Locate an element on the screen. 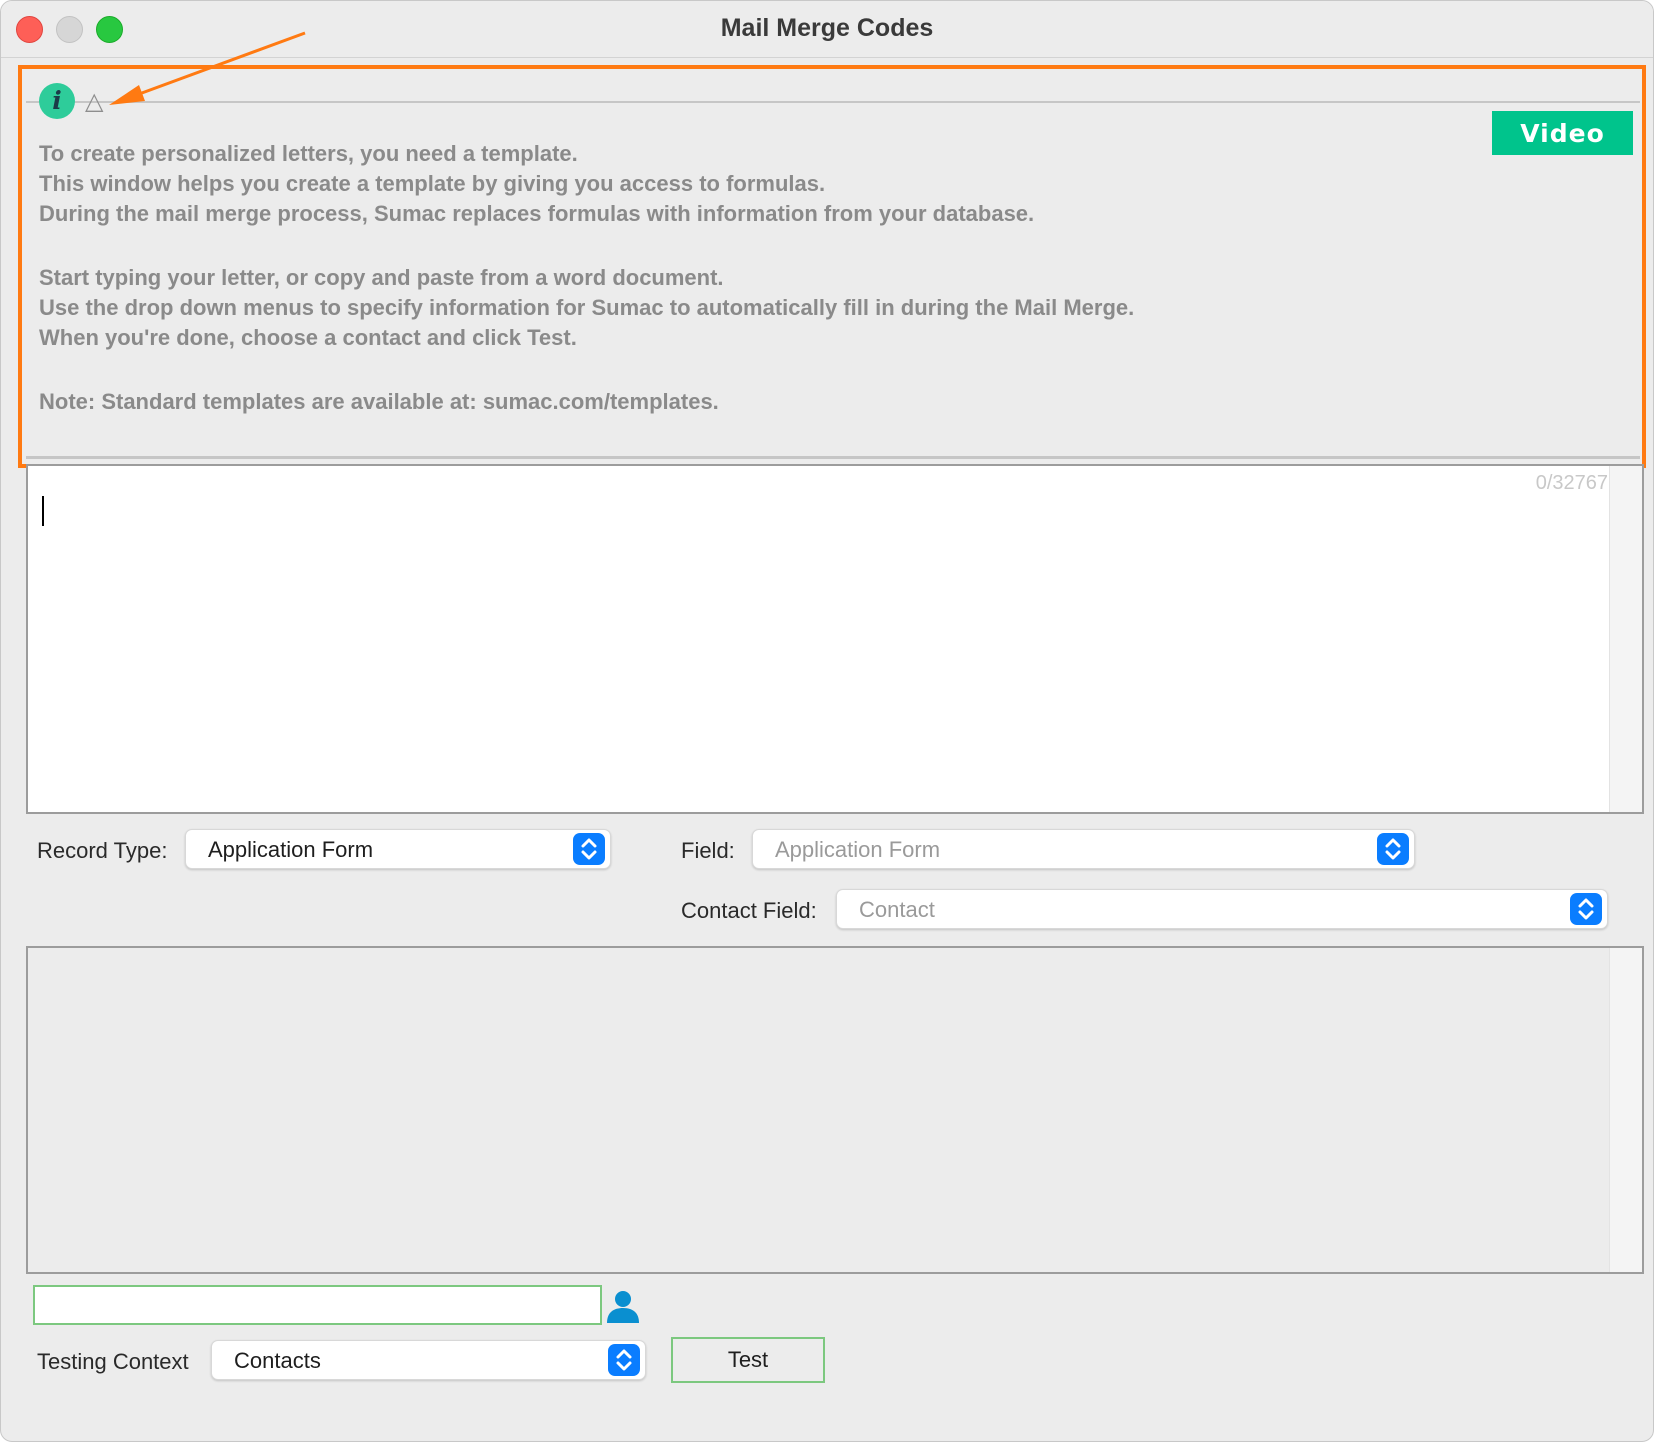 The image size is (1654, 1442). record-type-value: Application Form is located at coordinates (291, 849).